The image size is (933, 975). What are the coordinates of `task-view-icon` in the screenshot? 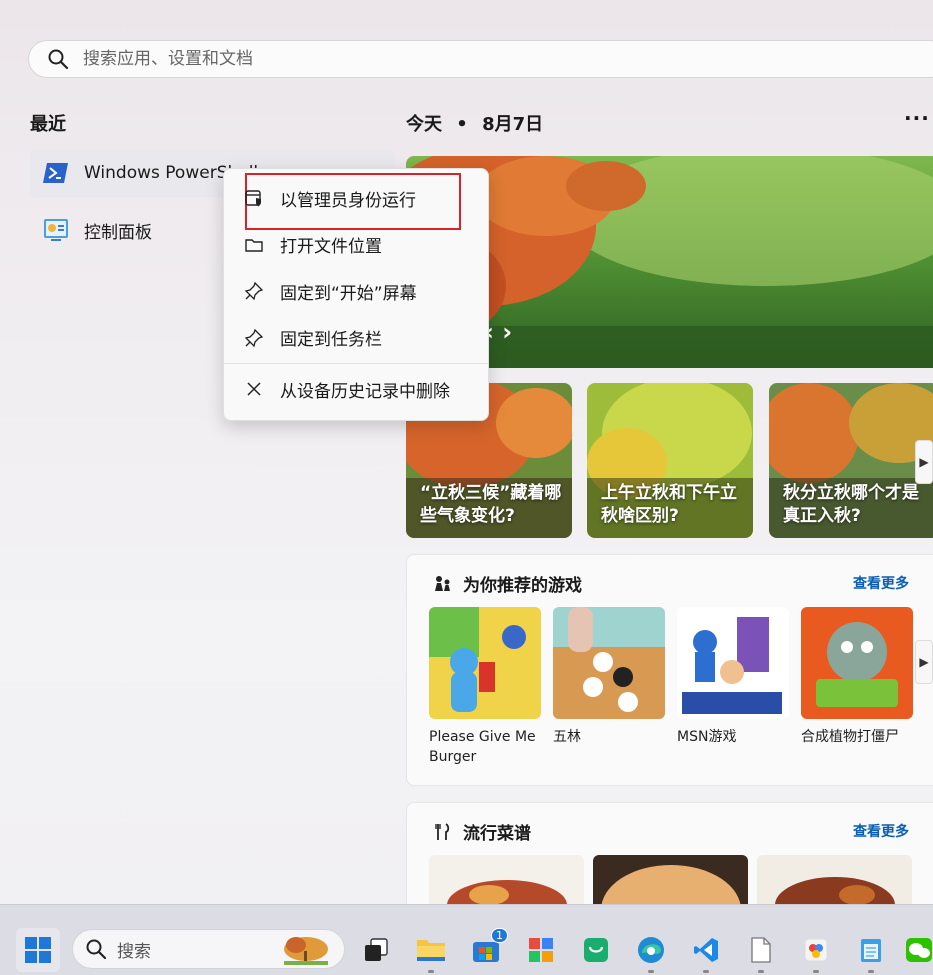 It's located at (376, 949).